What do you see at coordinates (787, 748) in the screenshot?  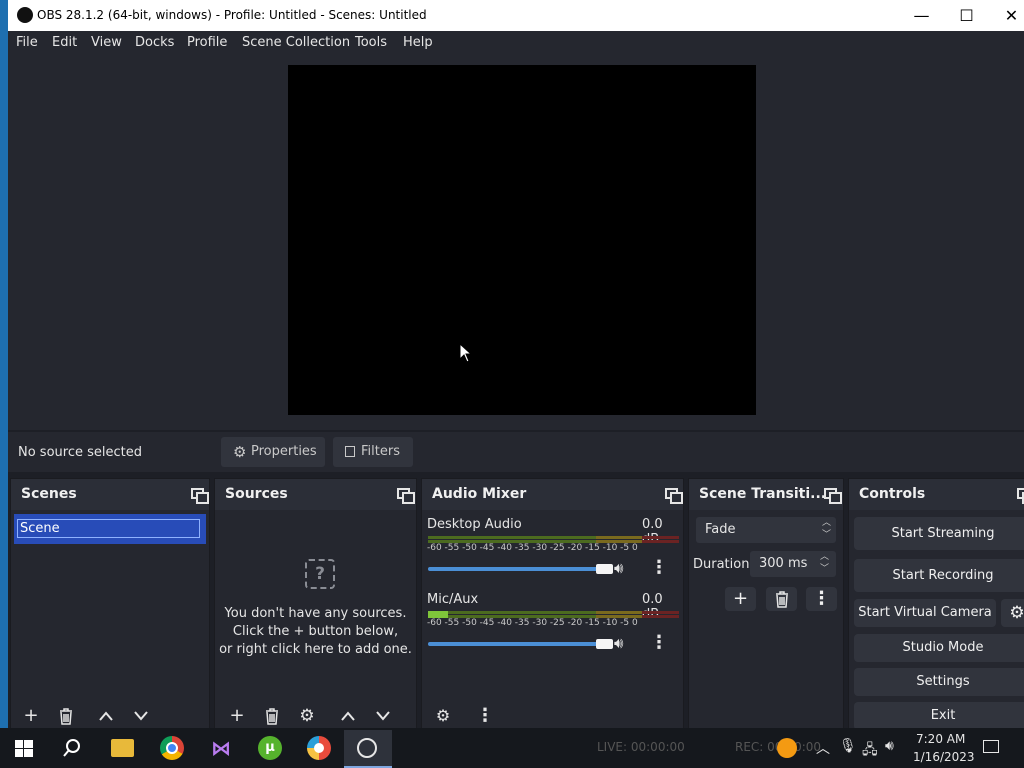 I see `recording-indicator-icon` at bounding box center [787, 748].